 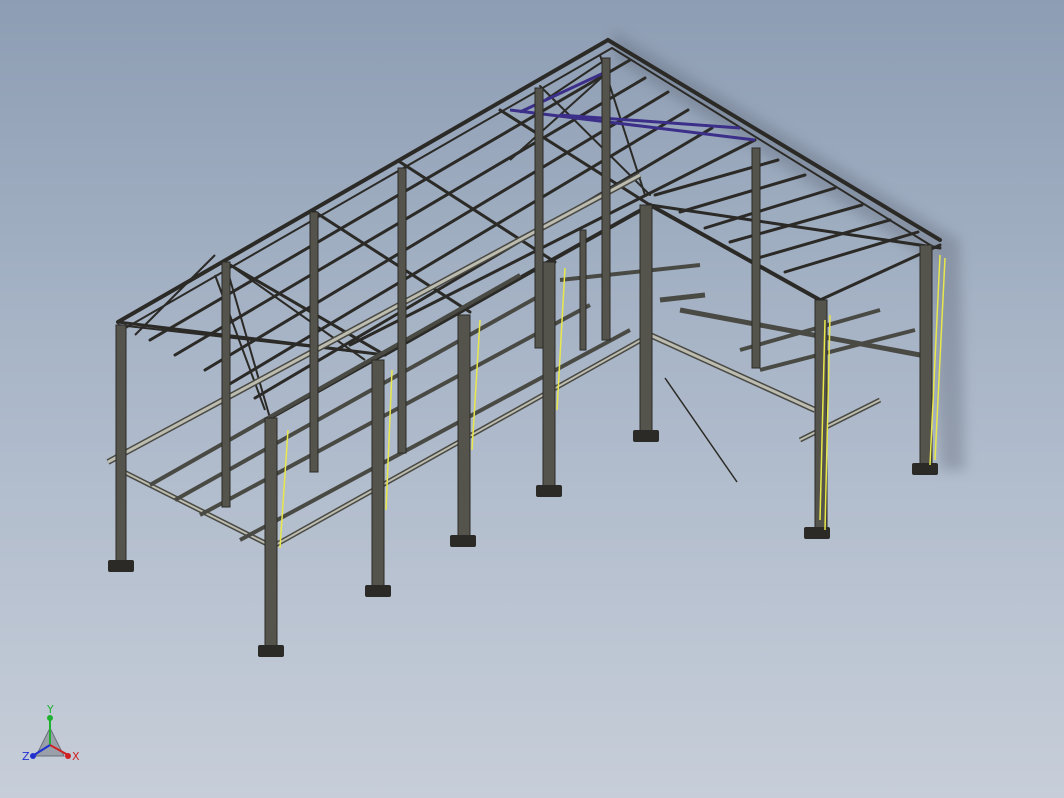 I want to click on triad-x-icon, so click(x=68, y=756).